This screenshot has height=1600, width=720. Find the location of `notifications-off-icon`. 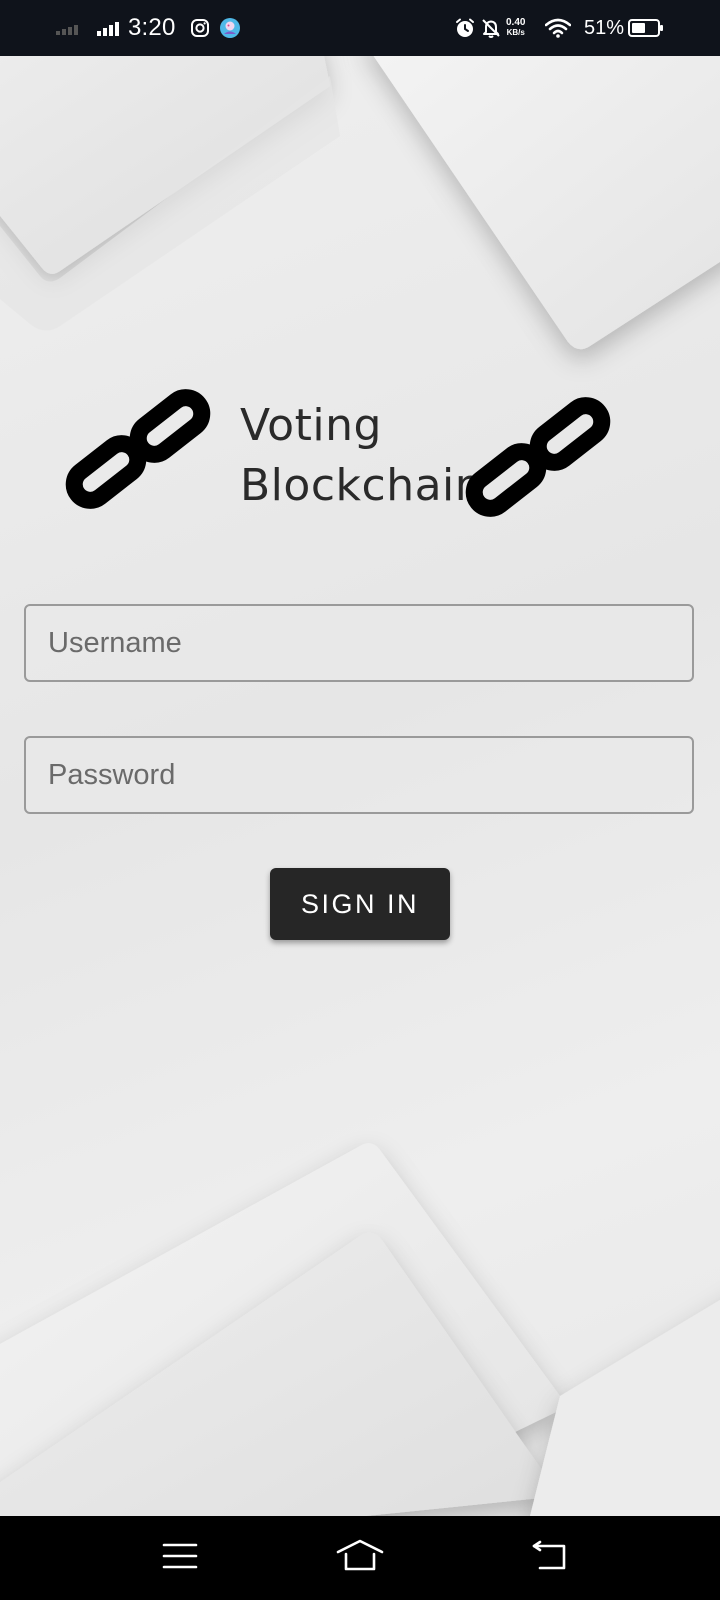

notifications-off-icon is located at coordinates (491, 28).